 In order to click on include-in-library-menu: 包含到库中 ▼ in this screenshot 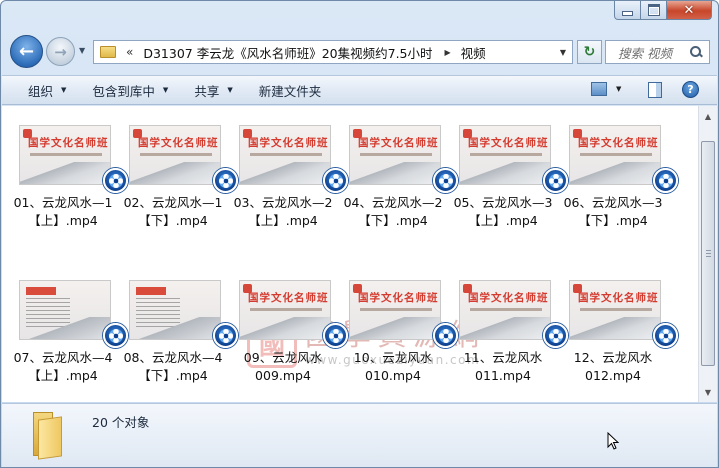, I will do `click(130, 90)`.